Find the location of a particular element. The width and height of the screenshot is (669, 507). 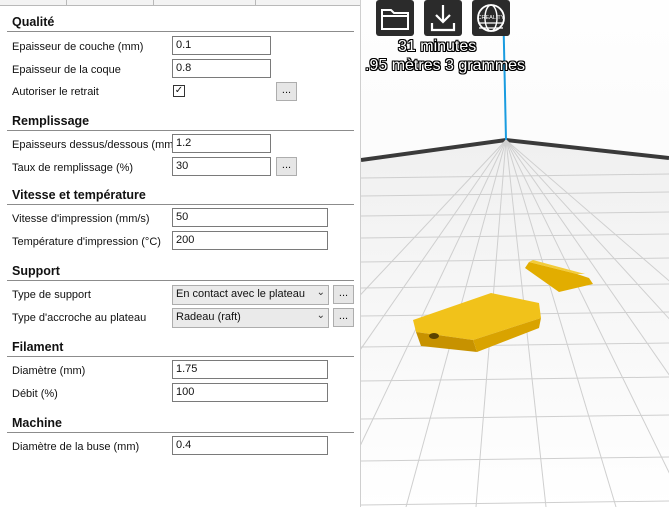

platform-adhesion-value: Radeau (raft) is located at coordinates (208, 317).